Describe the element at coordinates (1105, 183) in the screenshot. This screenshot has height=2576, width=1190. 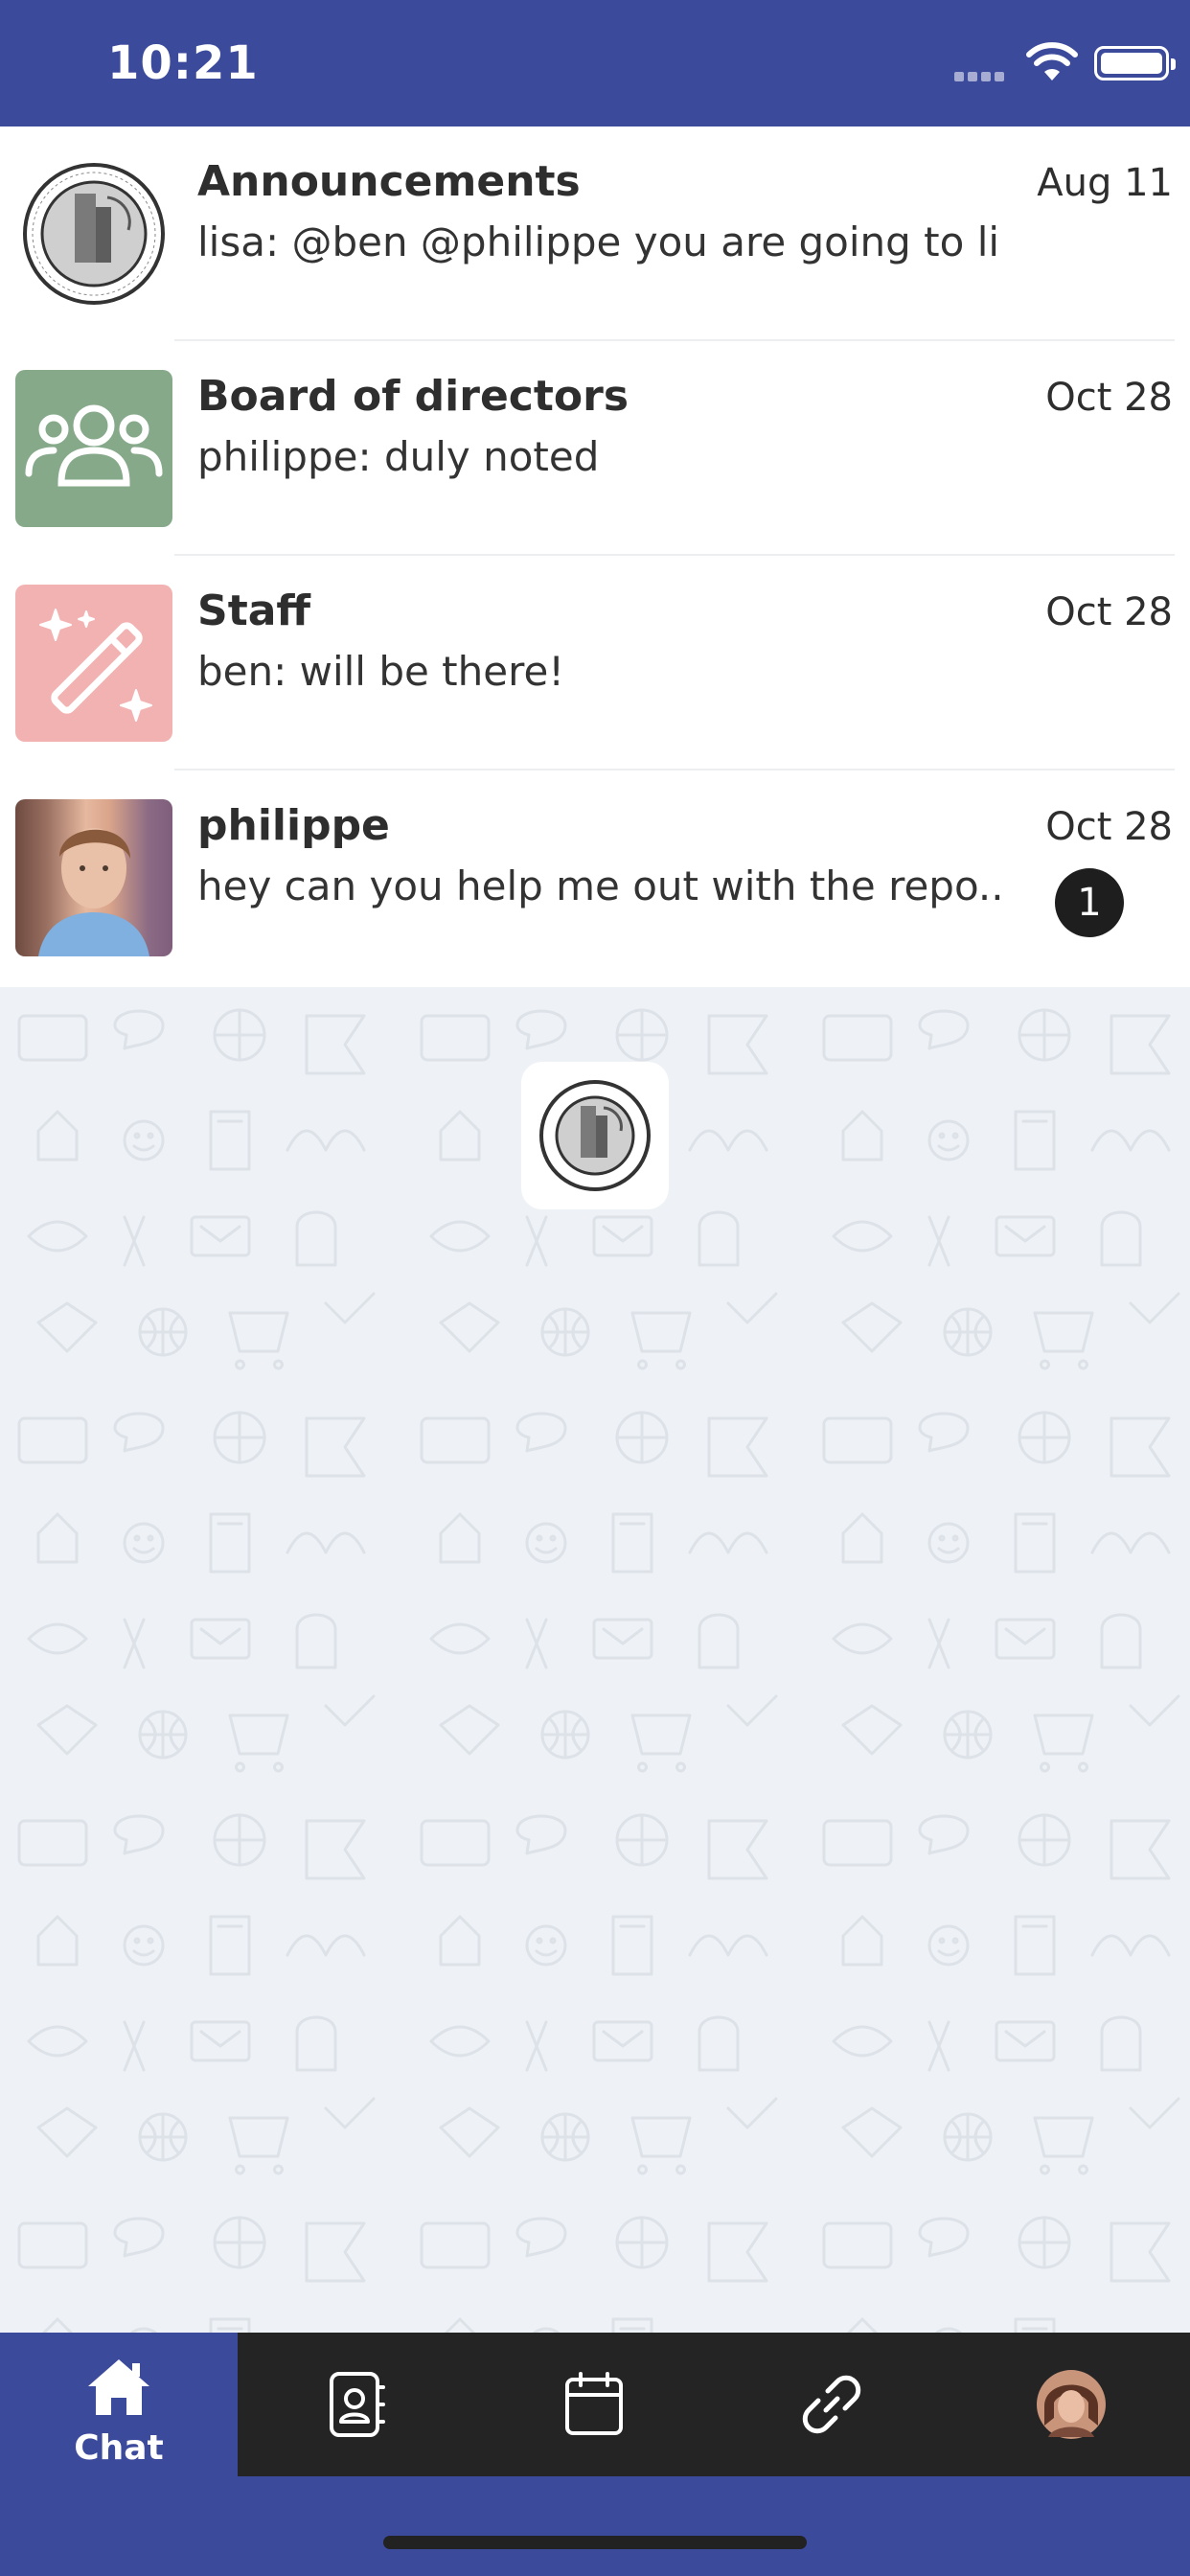
I see `chat-date: Aug 11` at that location.